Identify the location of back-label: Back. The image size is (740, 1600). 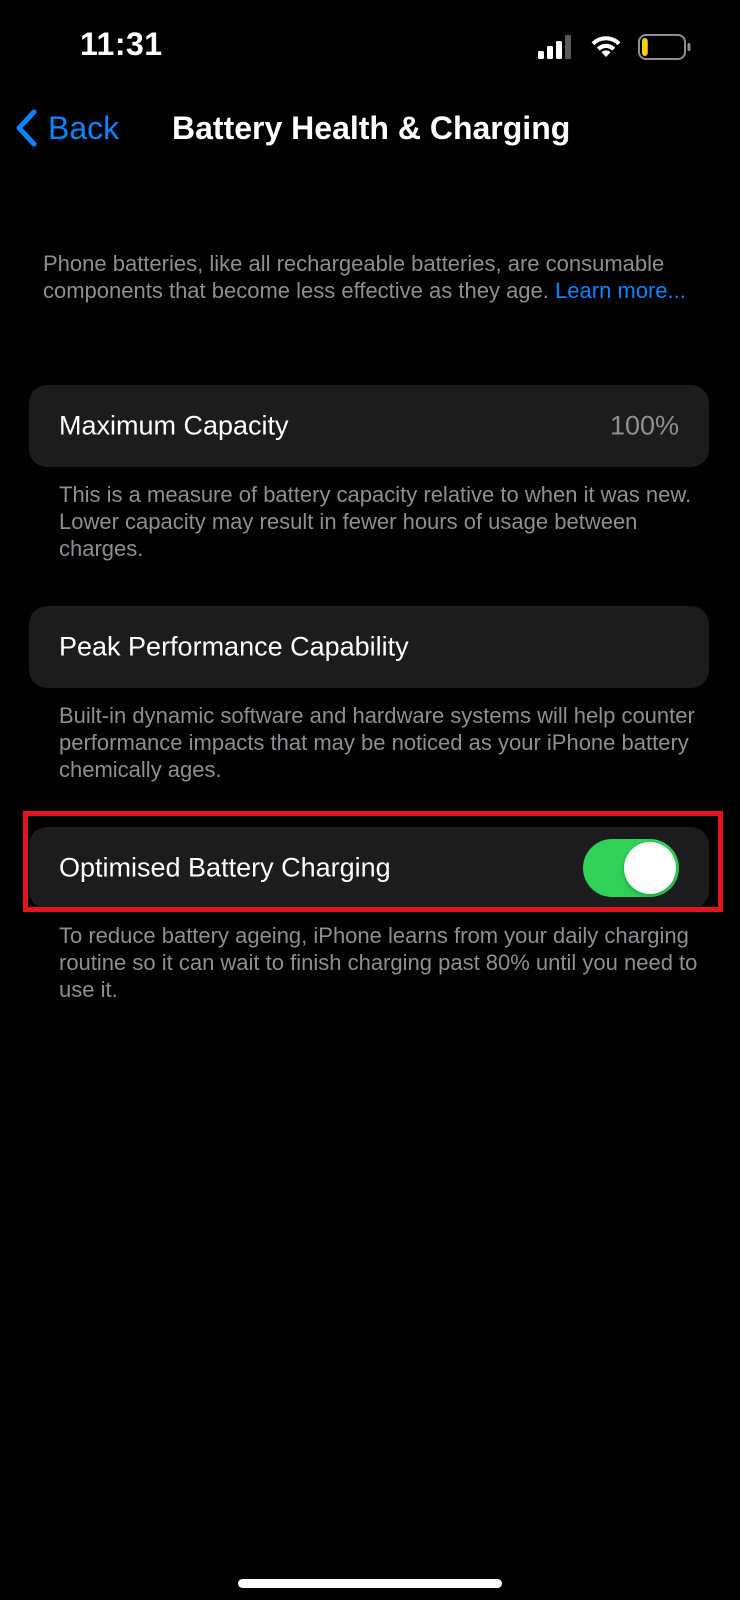
(84, 127).